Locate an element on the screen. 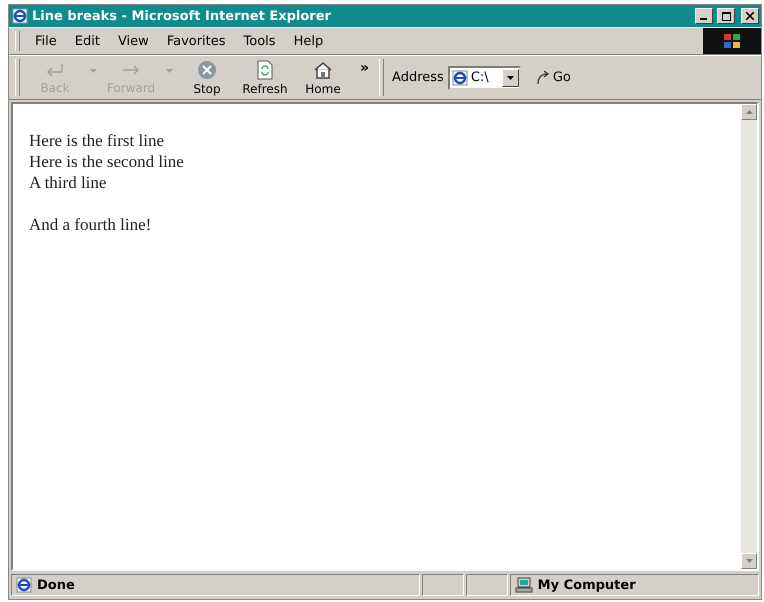 Image resolution: width=764 pixels, height=602 pixels. menu-item: Favorites is located at coordinates (196, 41).